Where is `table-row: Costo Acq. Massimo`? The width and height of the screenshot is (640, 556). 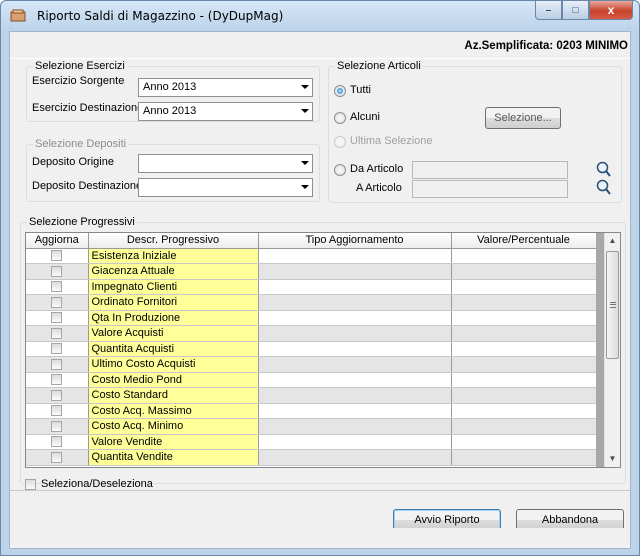 table-row: Costo Acq. Massimo is located at coordinates (311, 411).